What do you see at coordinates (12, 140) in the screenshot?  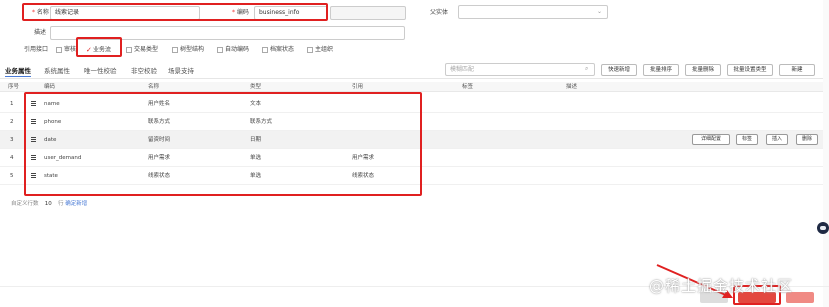 I see `row-index: 3` at bounding box center [12, 140].